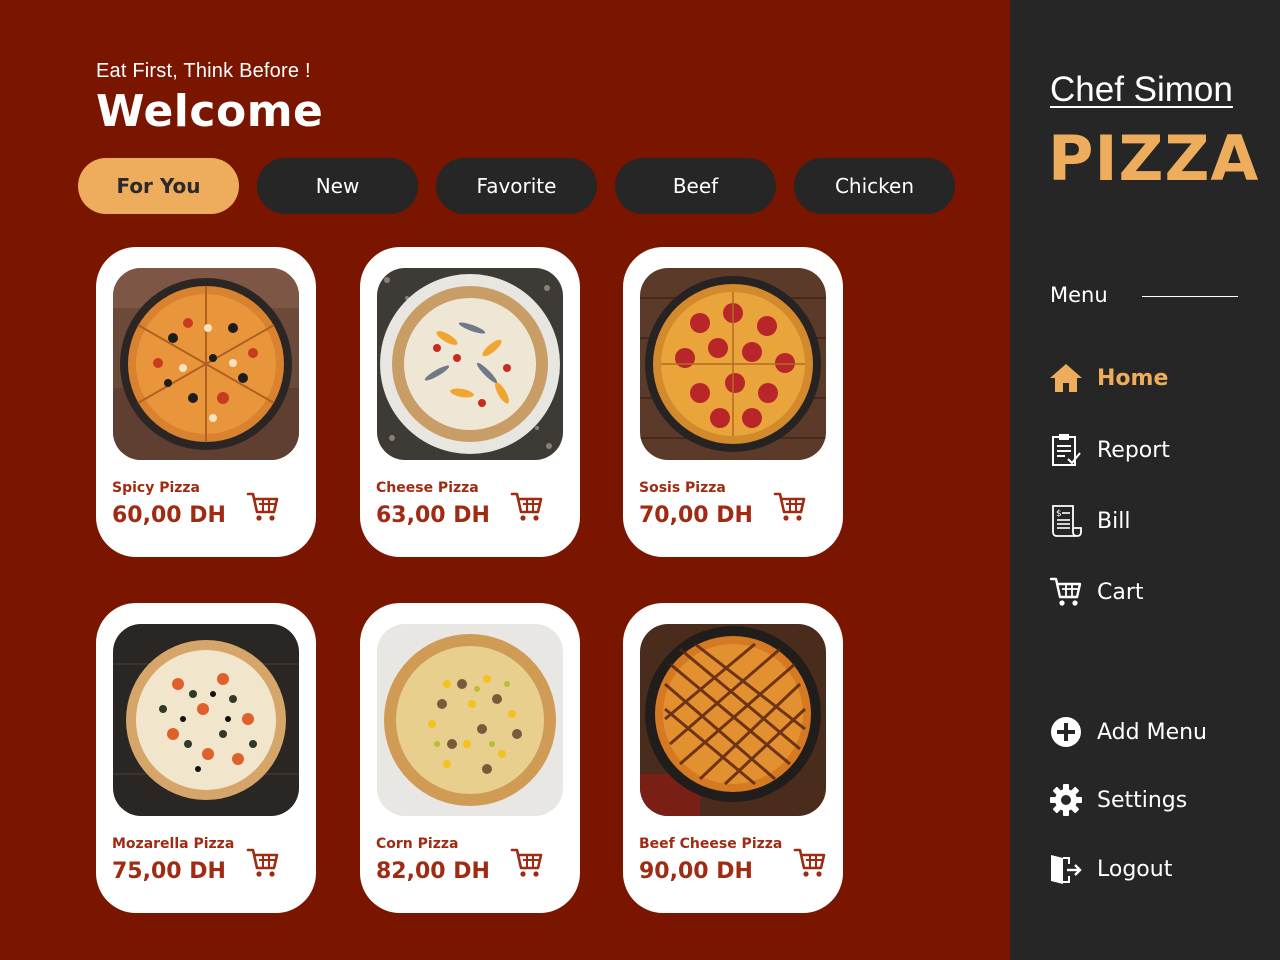  Describe the element at coordinates (169, 515) in the screenshot. I see `product-price: 60,00 DH` at that location.